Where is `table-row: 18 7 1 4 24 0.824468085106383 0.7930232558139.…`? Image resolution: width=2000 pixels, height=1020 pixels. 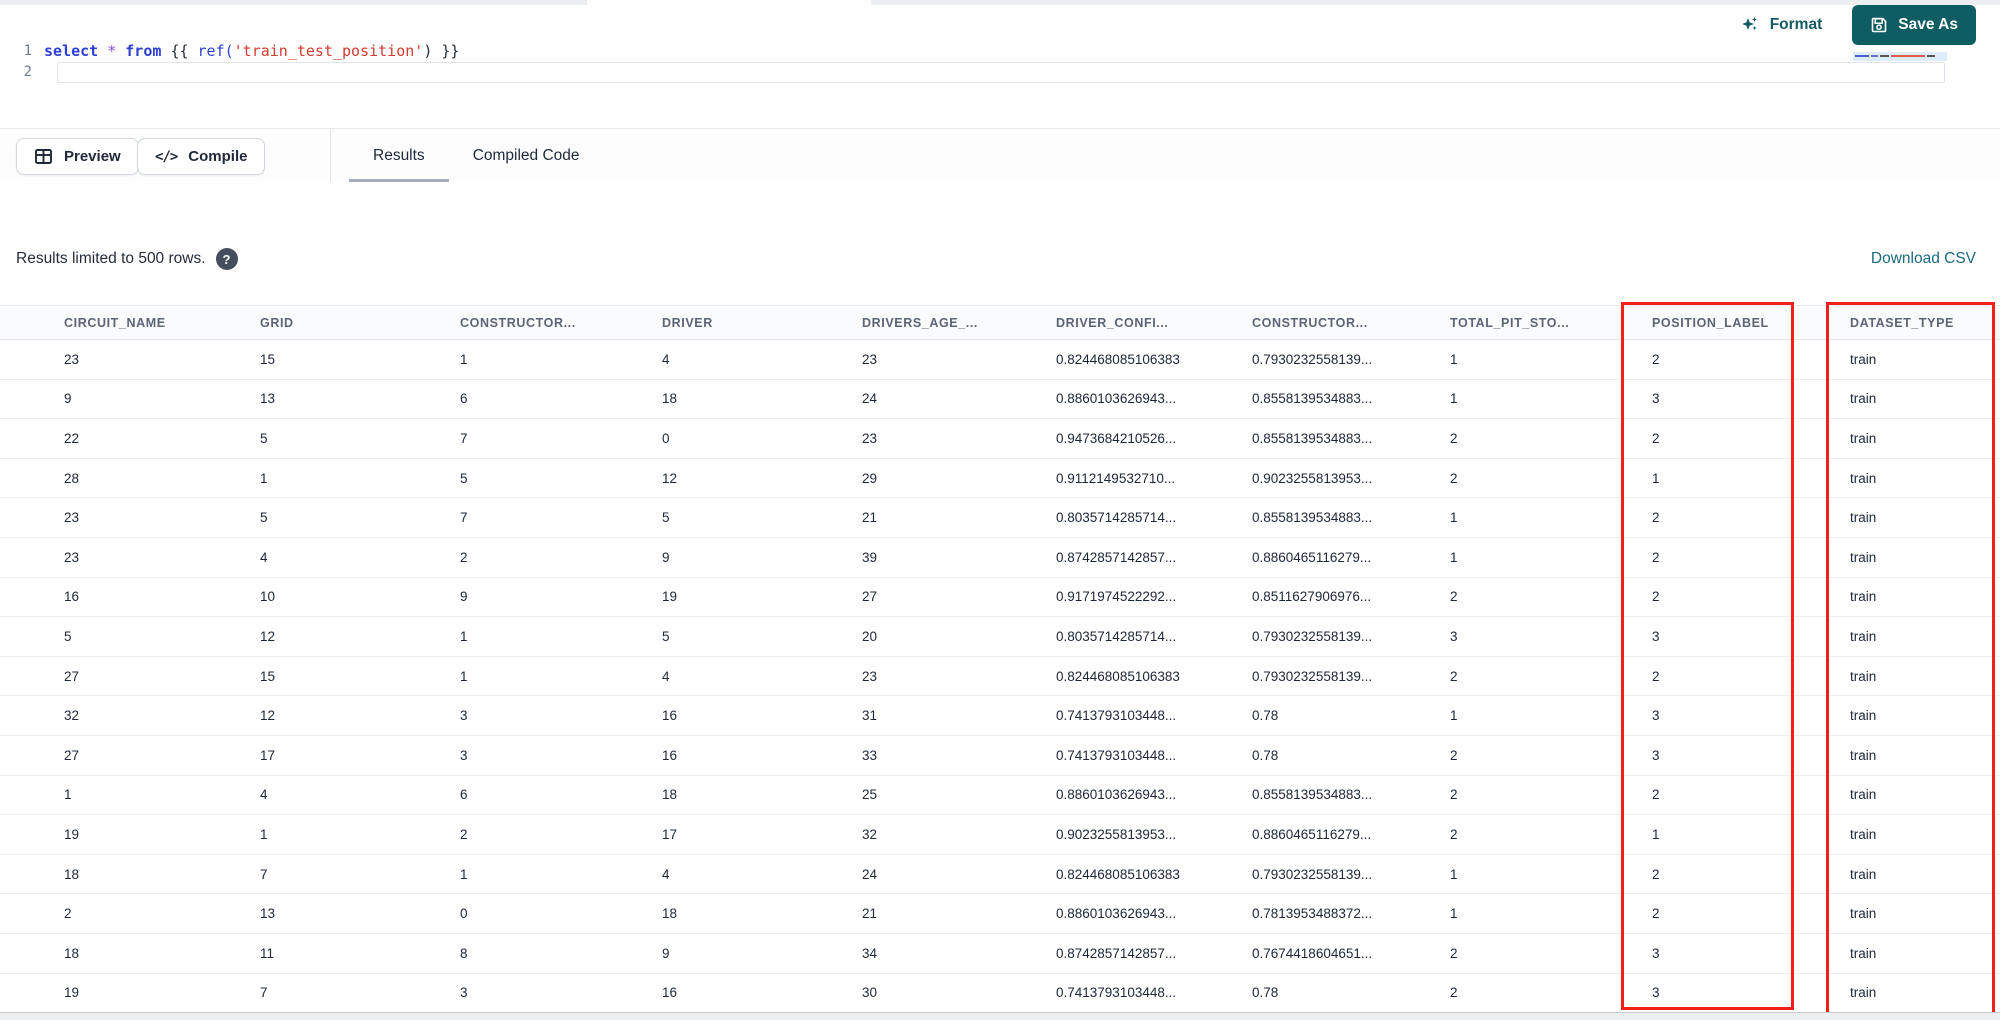 table-row: 18 7 1 4 24 0.824468085106383 0.7930232558139.… is located at coordinates (1000, 874).